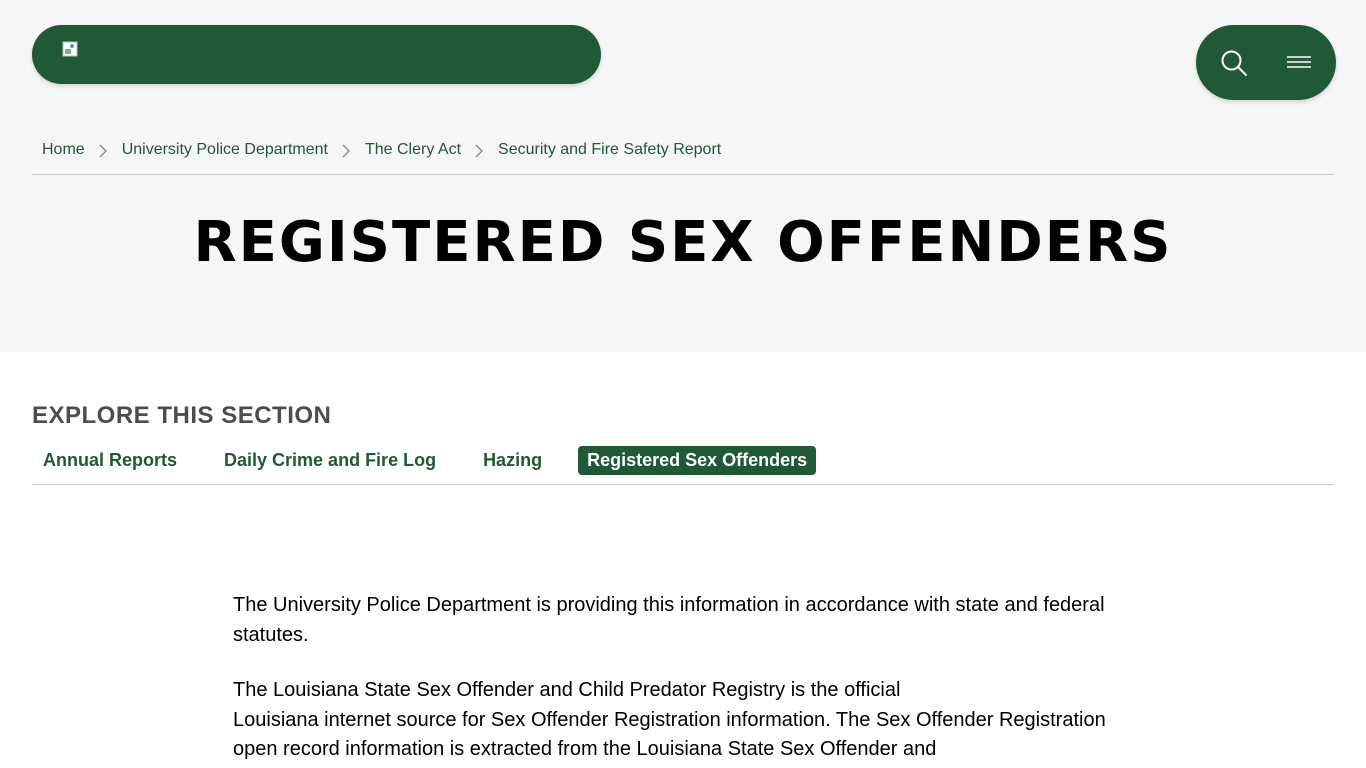  I want to click on search-icon, so click(1234, 63).